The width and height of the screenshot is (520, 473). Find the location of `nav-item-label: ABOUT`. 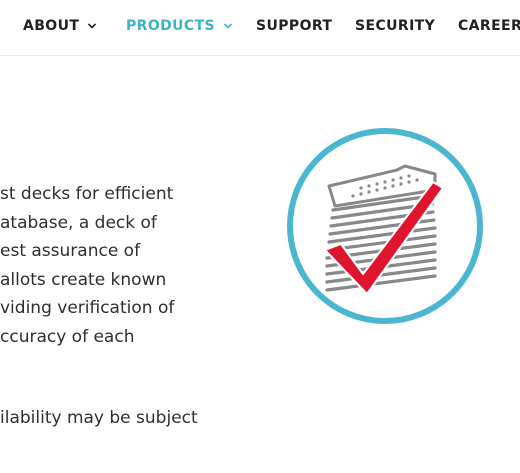

nav-item-label: ABOUT is located at coordinates (51, 26).